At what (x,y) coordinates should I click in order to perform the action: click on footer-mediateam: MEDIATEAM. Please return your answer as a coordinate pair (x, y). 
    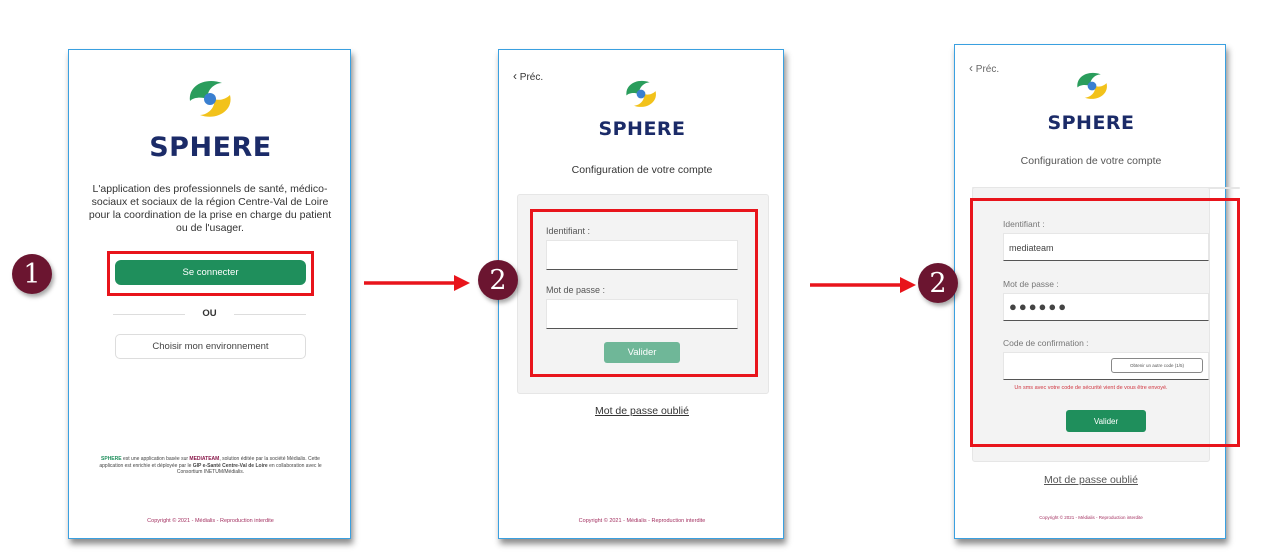
    Looking at the image, I should click on (204, 459).